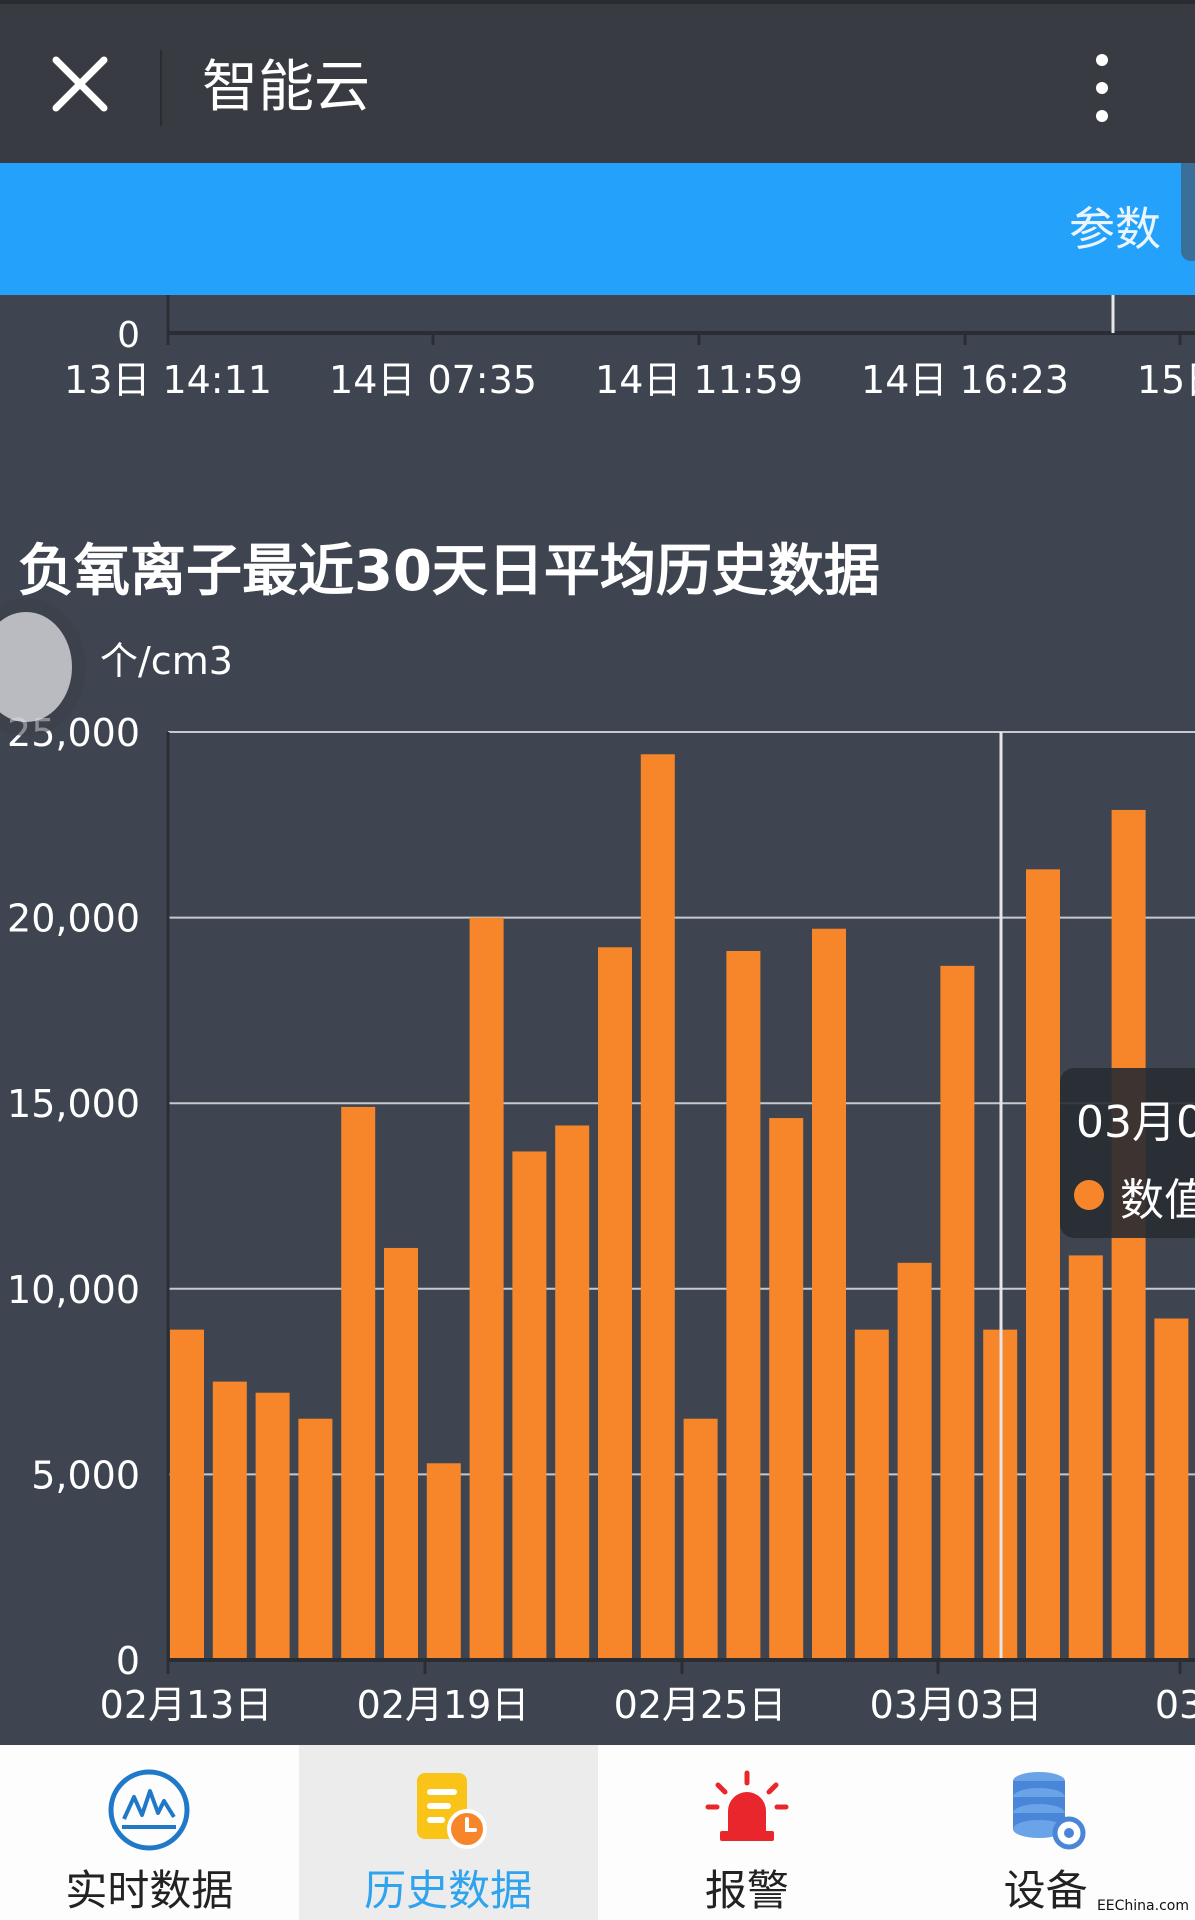  Describe the element at coordinates (1135, 1122) in the screenshot. I see `tooltip-date: 03月0` at that location.